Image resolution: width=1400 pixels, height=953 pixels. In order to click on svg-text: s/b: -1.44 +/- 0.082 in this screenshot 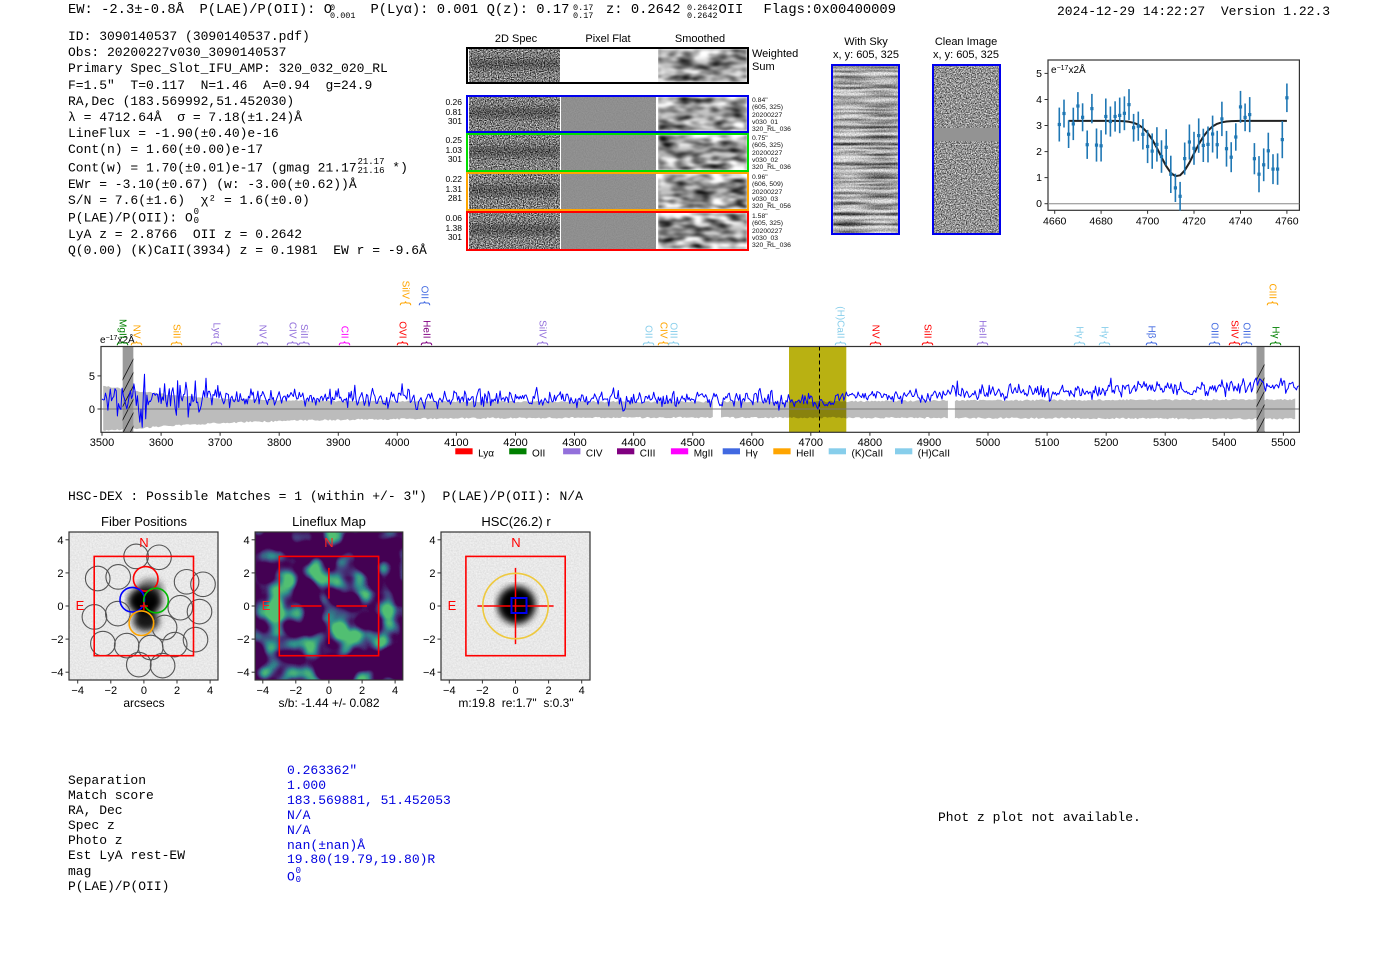, I will do `click(328, 703)`.